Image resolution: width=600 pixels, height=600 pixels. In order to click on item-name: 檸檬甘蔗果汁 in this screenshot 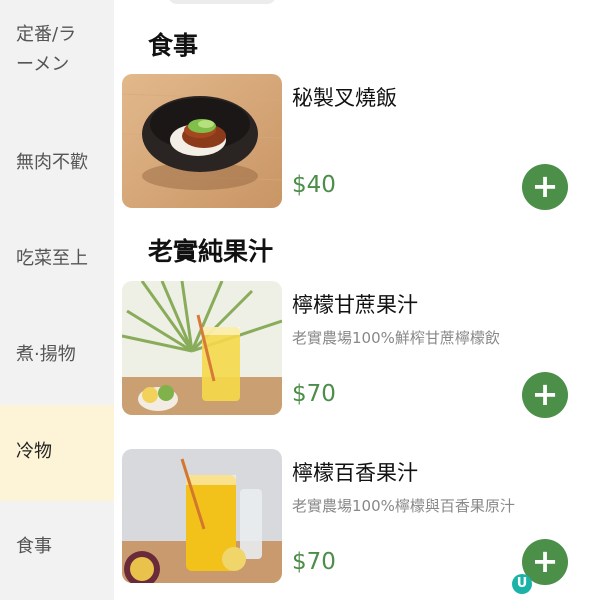, I will do `click(355, 305)`.